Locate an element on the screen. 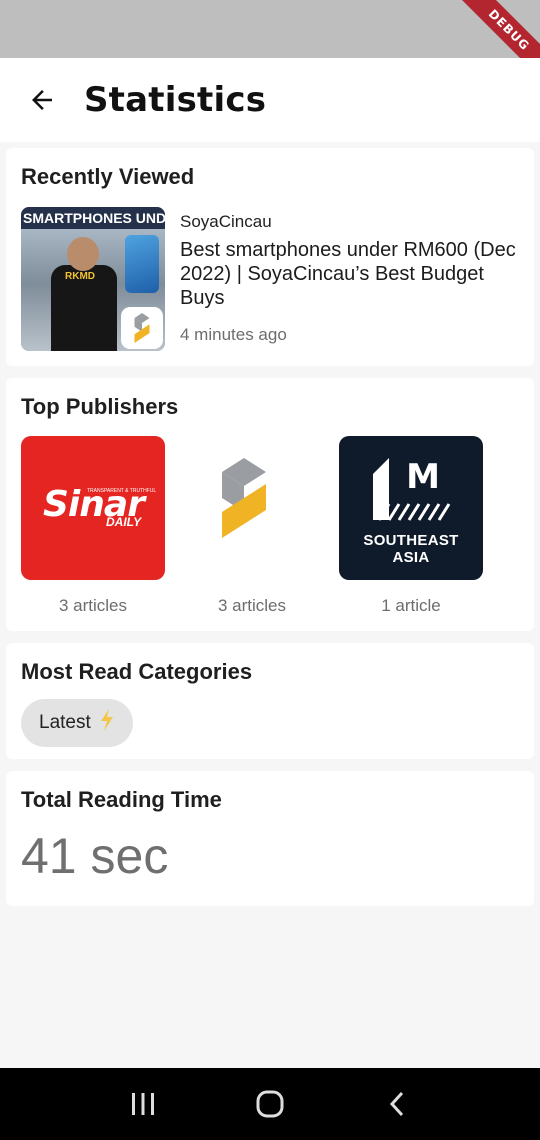  status-bar: DEBUG is located at coordinates (270, 29).